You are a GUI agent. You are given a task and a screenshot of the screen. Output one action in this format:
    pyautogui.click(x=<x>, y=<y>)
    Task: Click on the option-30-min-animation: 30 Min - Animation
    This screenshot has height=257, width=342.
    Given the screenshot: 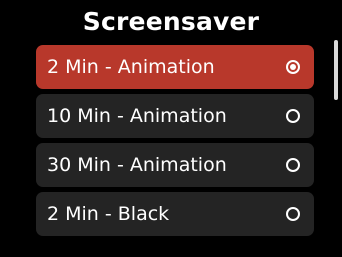 What is the action you would take?
    pyautogui.click(x=175, y=165)
    